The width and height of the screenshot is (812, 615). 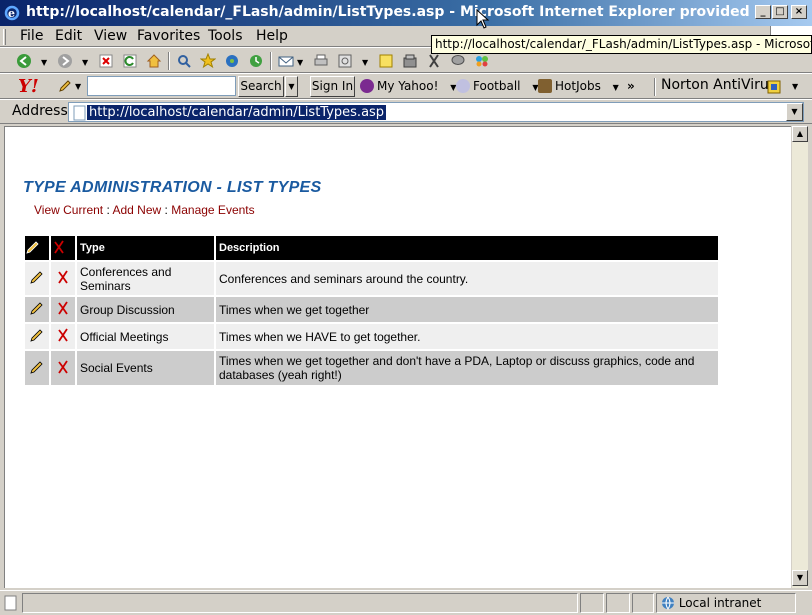 I want to click on yahoo-edit-dropdown-icon: ▼, so click(x=78, y=86).